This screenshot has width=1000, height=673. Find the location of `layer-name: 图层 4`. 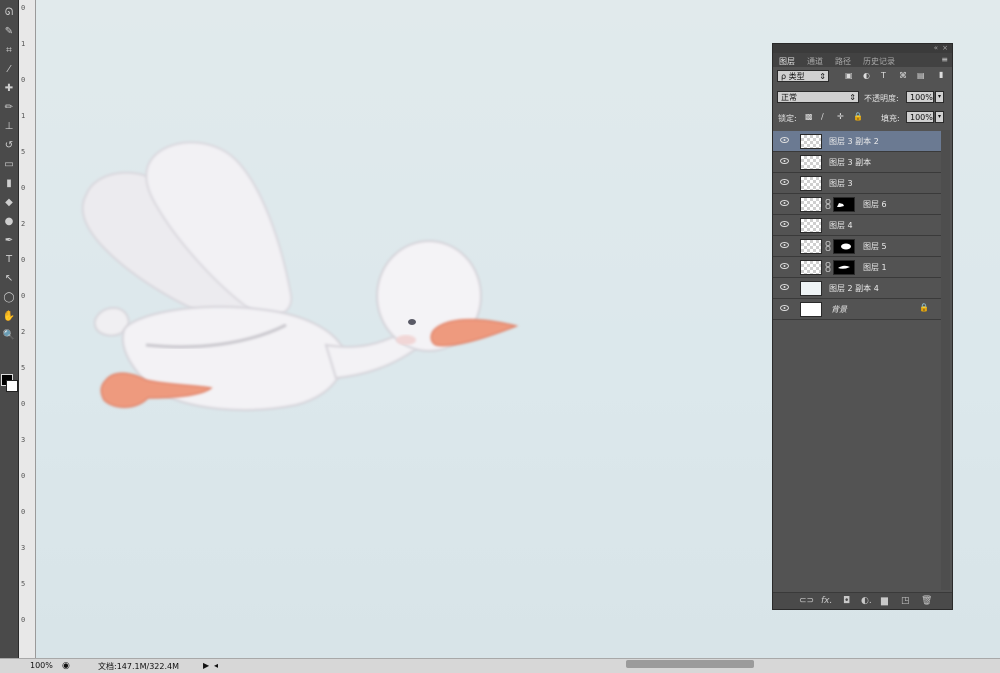

layer-name: 图层 4 is located at coordinates (841, 225).